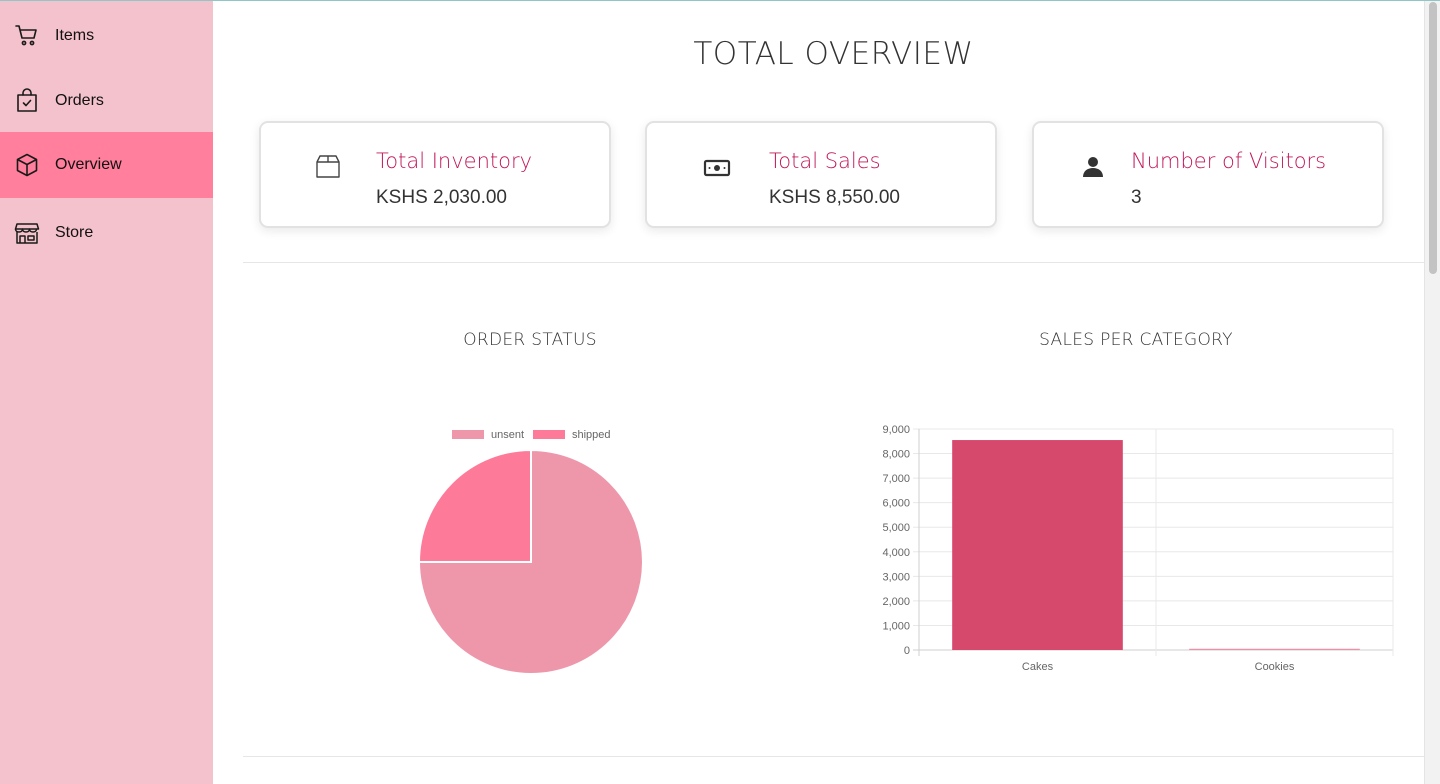  I want to click on legend-swatch-shipped, so click(549, 434).